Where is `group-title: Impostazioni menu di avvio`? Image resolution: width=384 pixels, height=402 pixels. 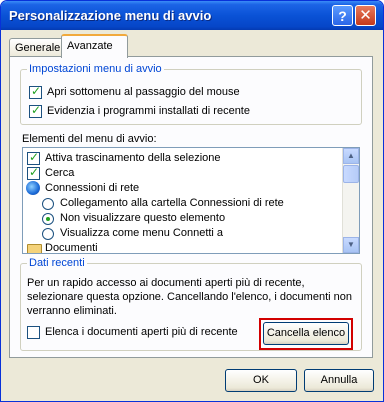
group-title: Impostazioni menu di avvio is located at coordinates (95, 69).